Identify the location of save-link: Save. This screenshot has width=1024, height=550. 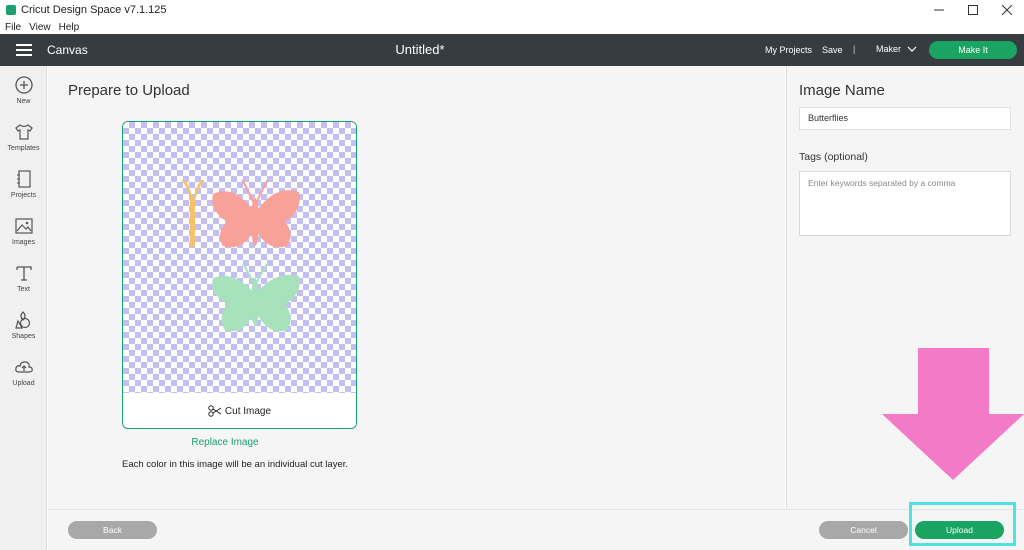
(832, 50).